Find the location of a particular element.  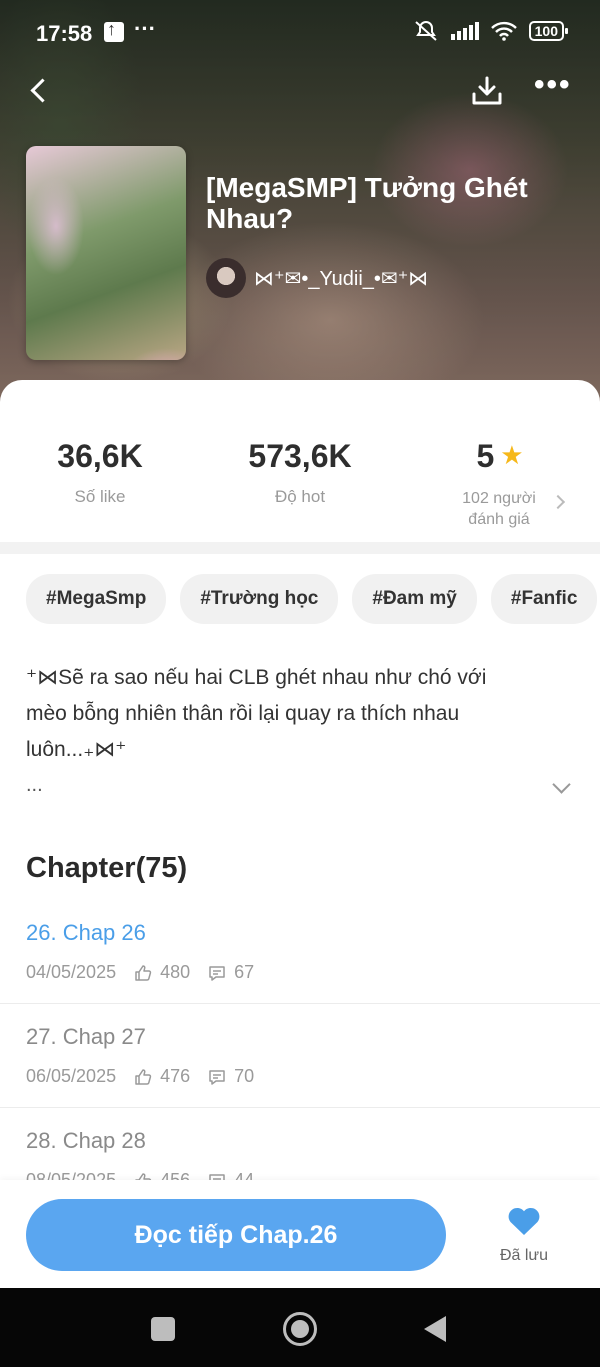

author-link: ⋈⁺✉︎•_Yudii_•✉︎⁺⋈ is located at coordinates (317, 278).